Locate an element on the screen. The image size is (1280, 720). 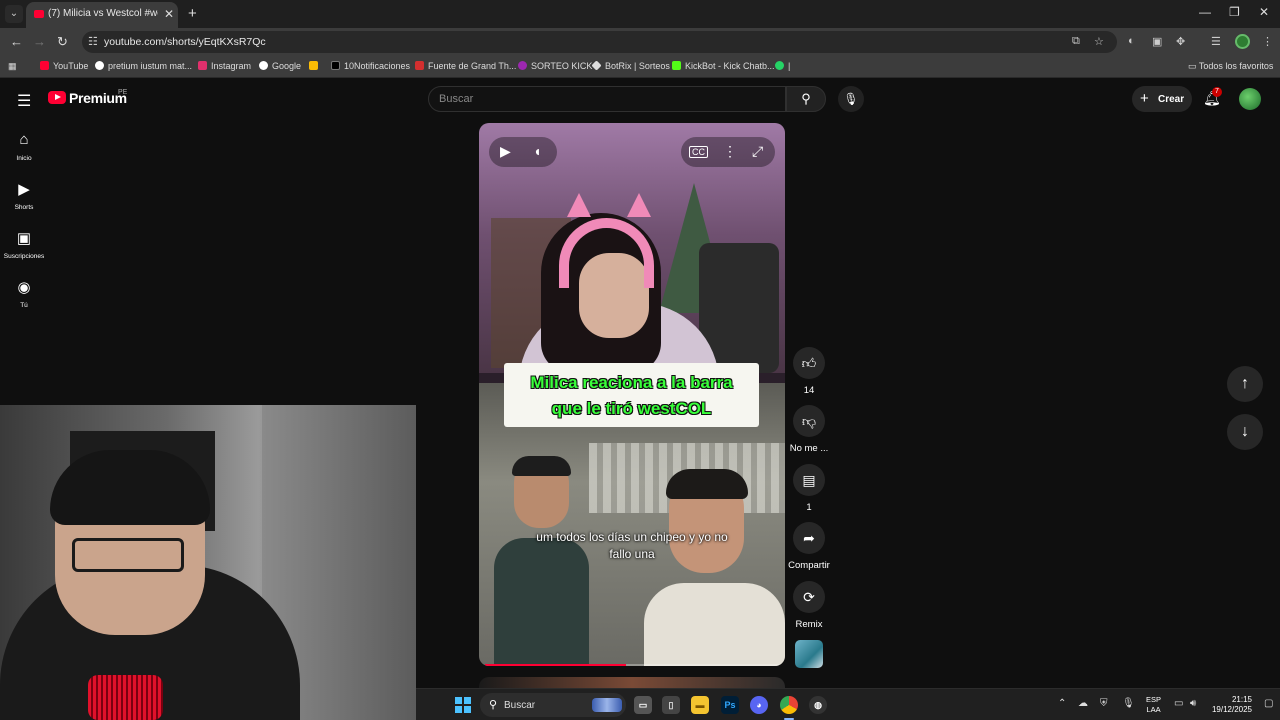
tab-search-button: ⌄ is located at coordinates (14, 14).